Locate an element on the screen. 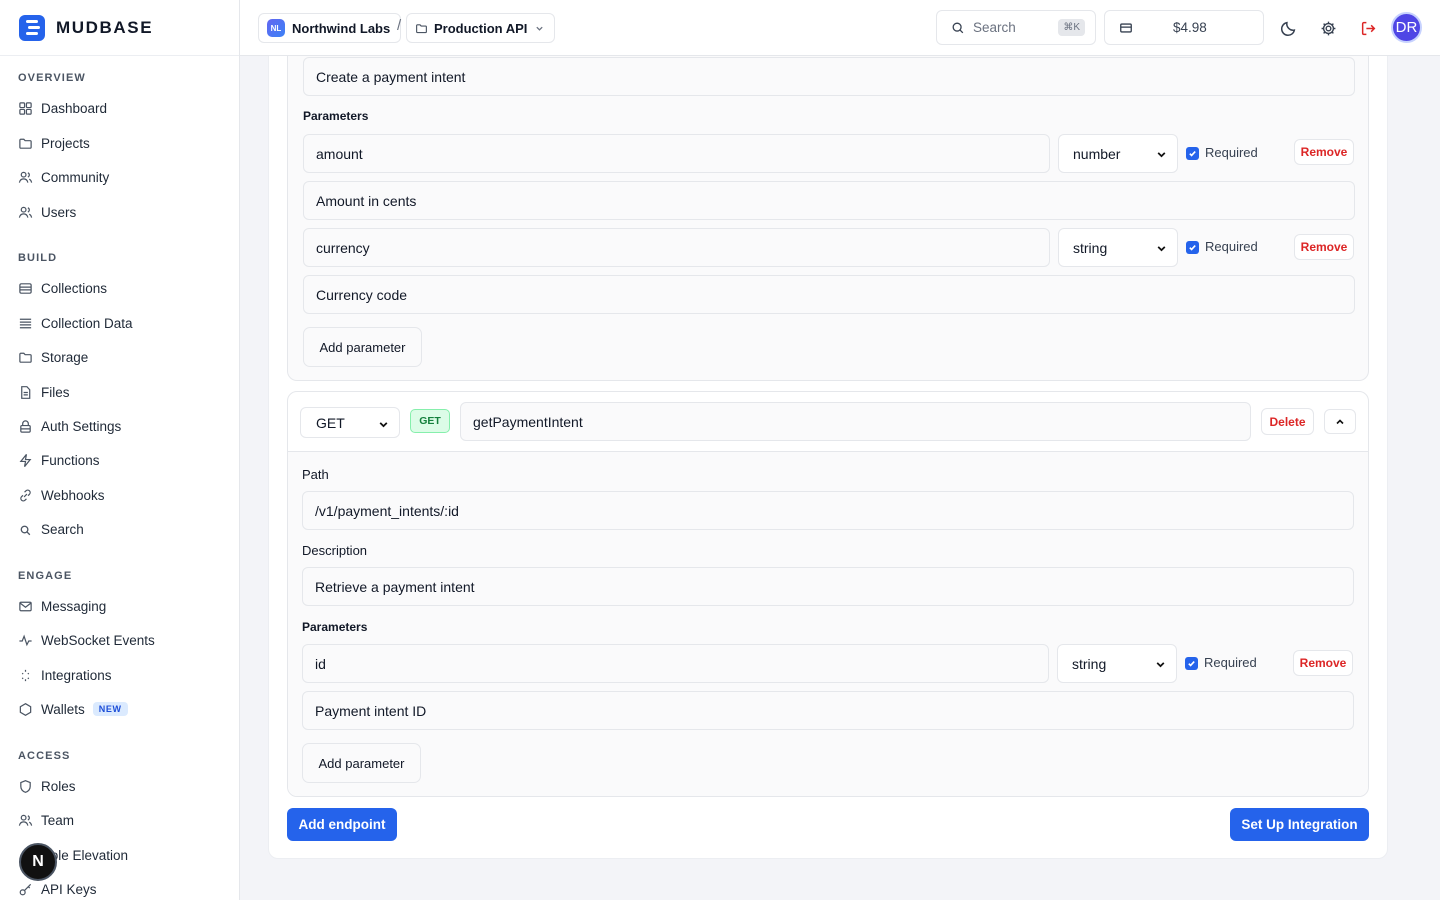 This screenshot has width=1440, height=900. method-badge: GET is located at coordinates (430, 421).